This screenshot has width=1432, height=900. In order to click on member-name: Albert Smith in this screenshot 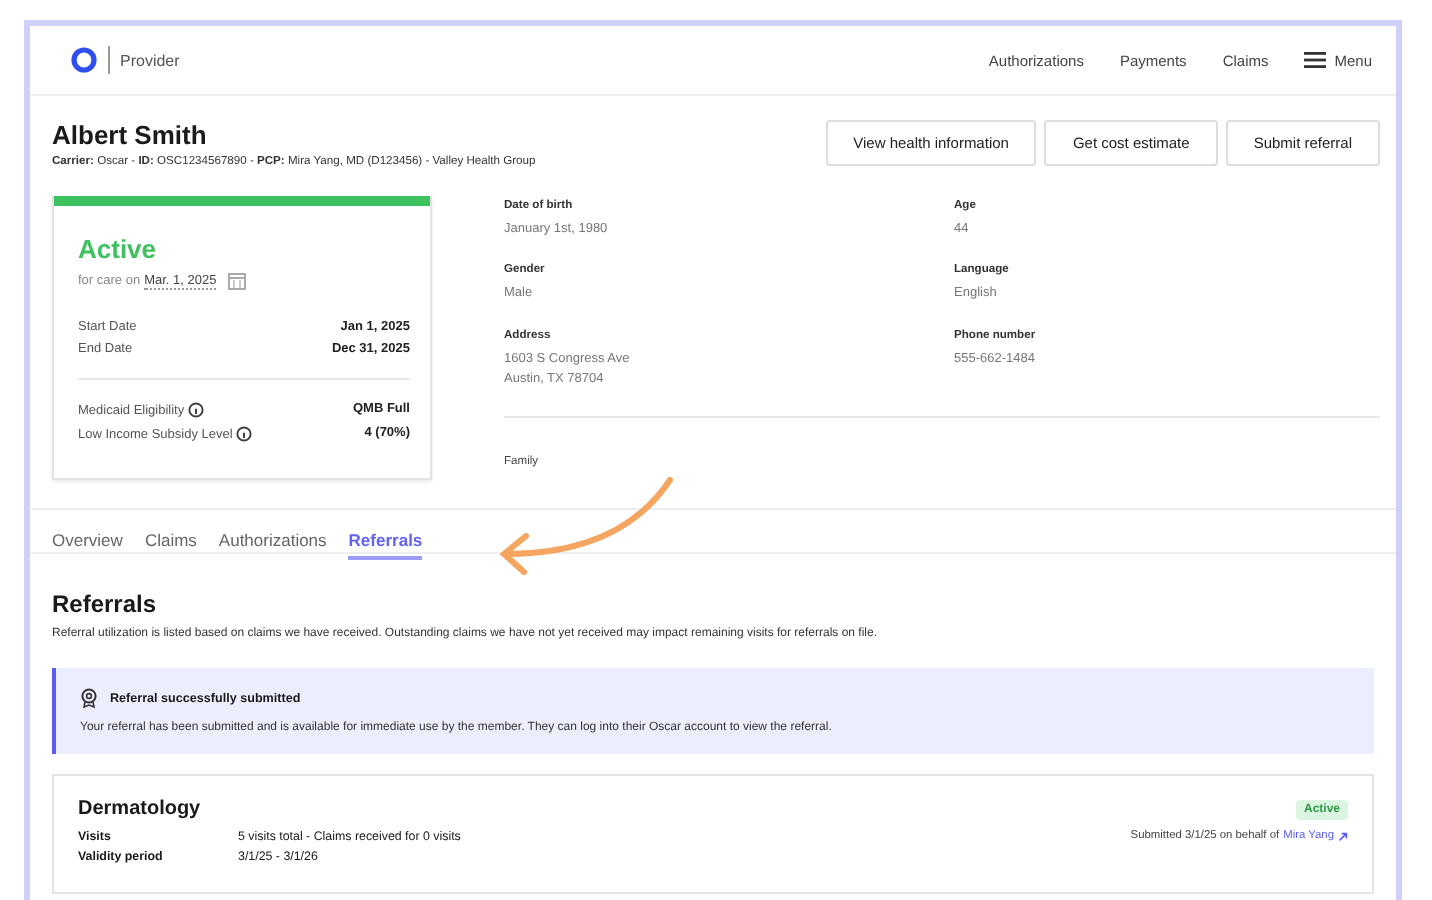, I will do `click(130, 135)`.